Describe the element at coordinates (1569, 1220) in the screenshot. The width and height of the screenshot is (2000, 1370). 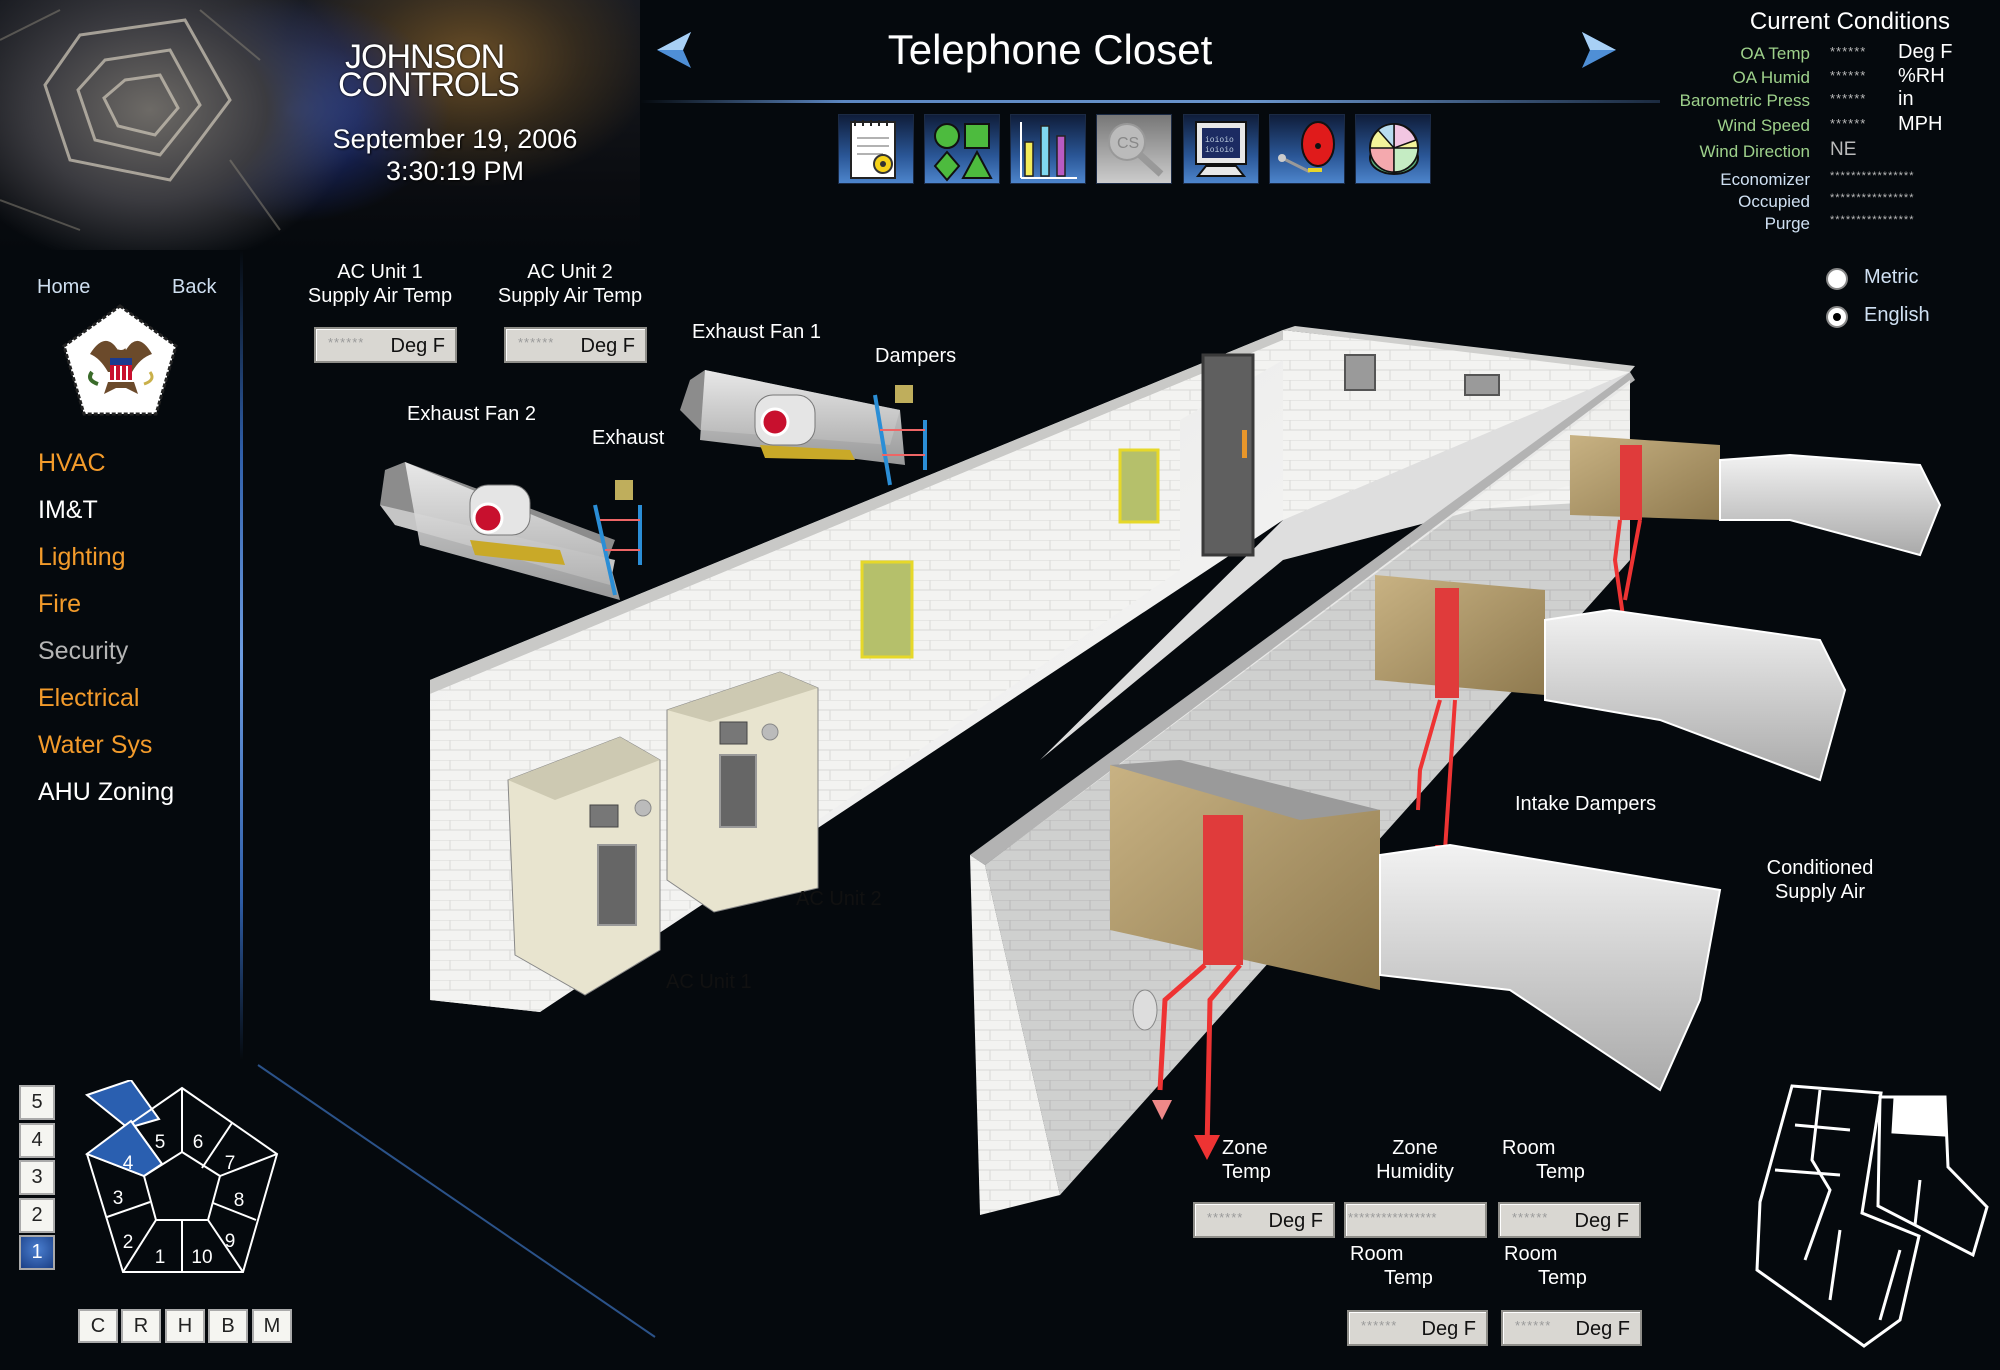
I see `room-temp-readout-1: ****** Deg F` at that location.